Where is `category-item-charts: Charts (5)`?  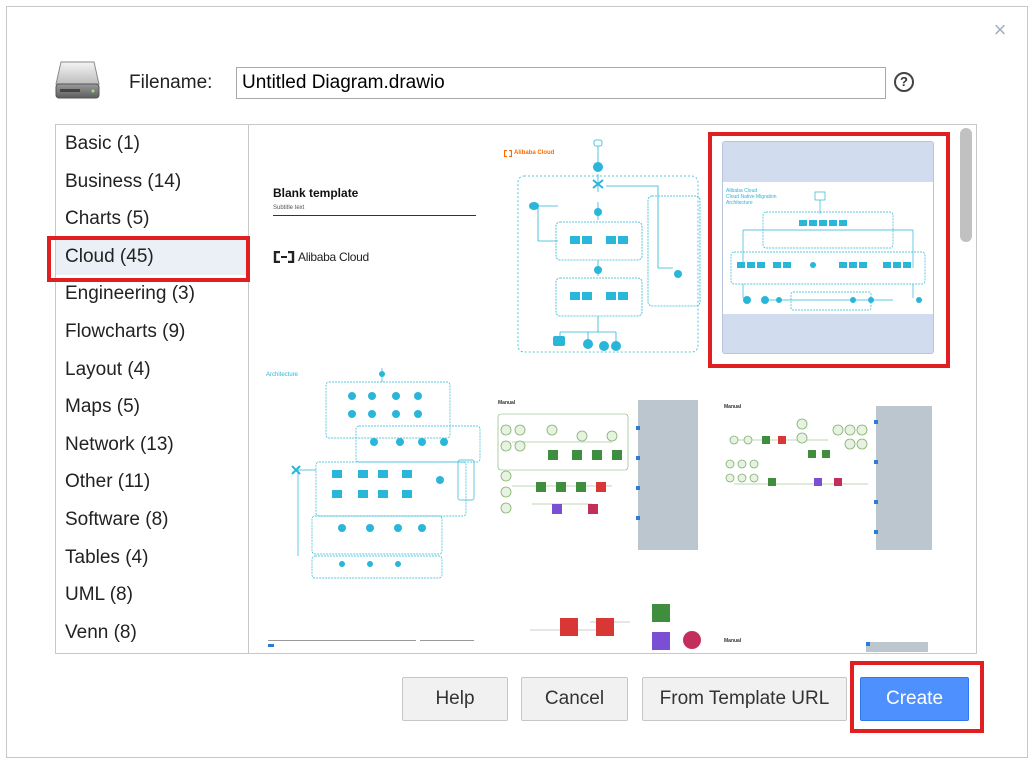
category-item-charts: Charts (5) is located at coordinates (152, 219).